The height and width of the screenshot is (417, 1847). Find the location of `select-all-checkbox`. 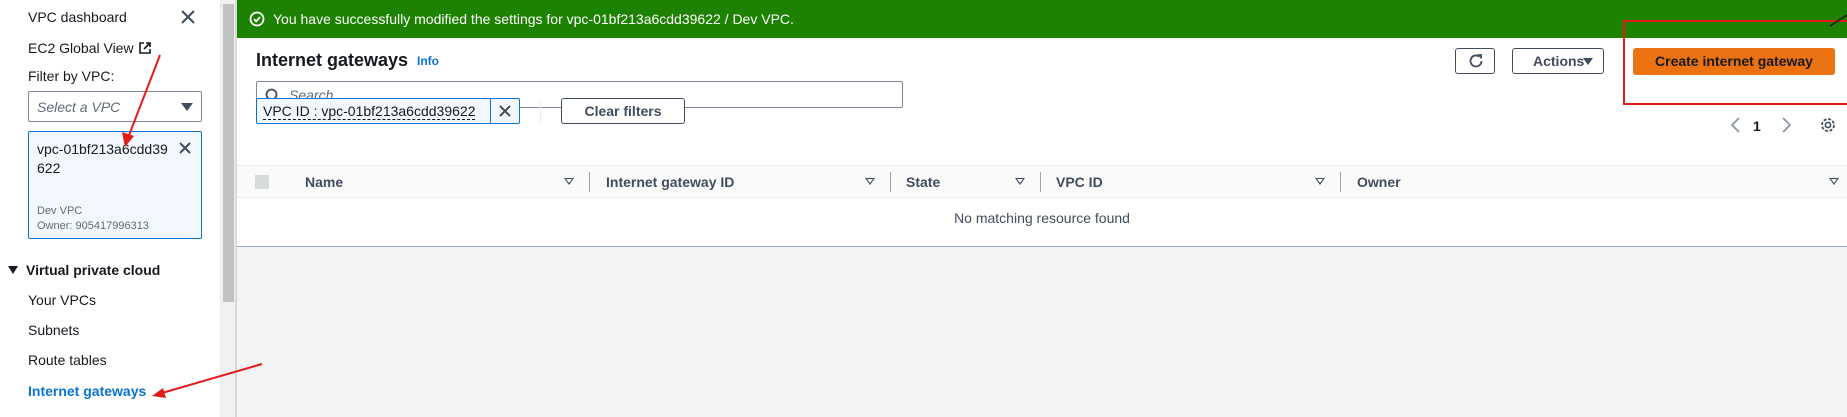

select-all-checkbox is located at coordinates (262, 182).